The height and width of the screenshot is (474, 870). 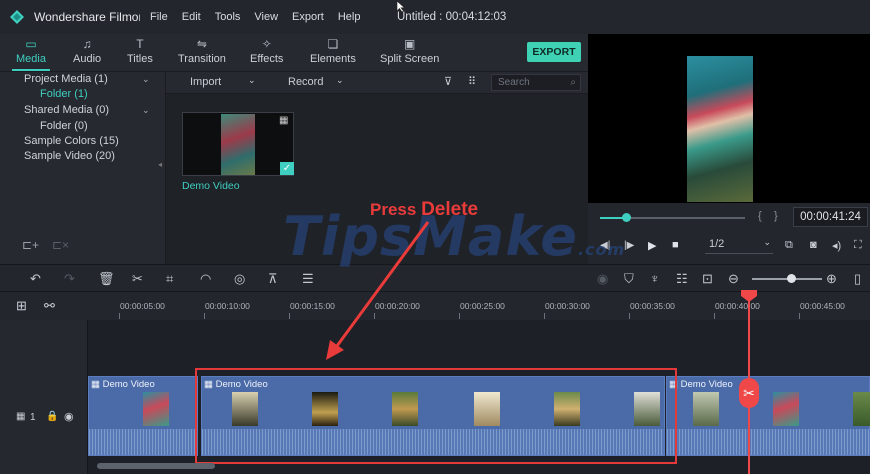 I want to click on add-track-icon: ⊞, so click(x=21, y=306).